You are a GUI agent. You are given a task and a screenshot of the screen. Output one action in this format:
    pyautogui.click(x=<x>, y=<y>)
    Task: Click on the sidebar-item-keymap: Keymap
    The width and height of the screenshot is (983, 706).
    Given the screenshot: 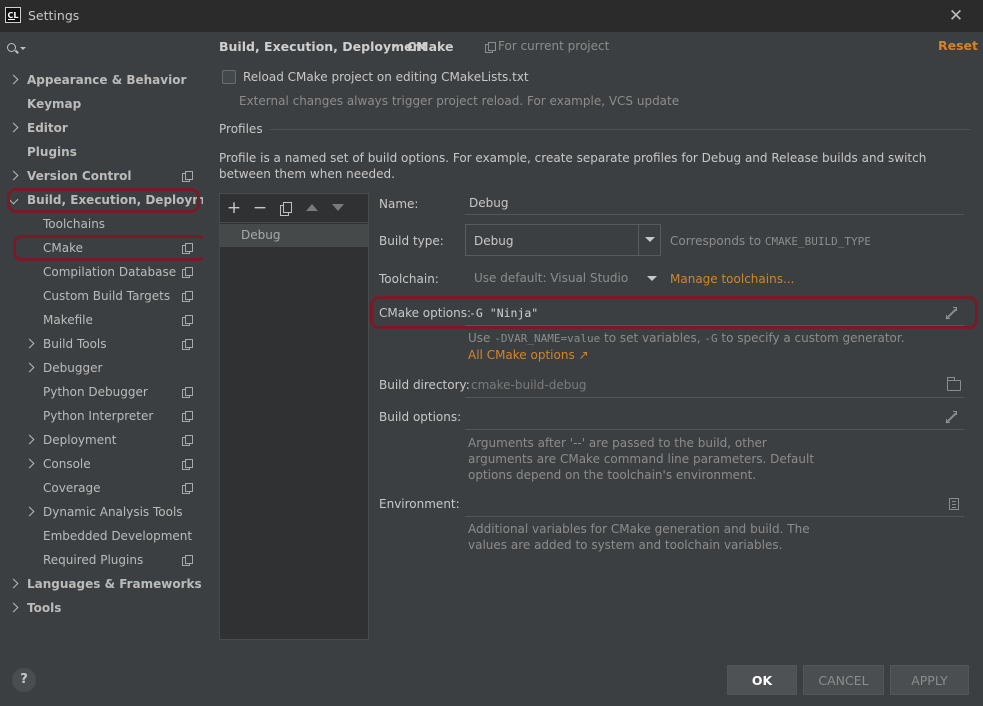 What is the action you would take?
    pyautogui.click(x=101, y=104)
    